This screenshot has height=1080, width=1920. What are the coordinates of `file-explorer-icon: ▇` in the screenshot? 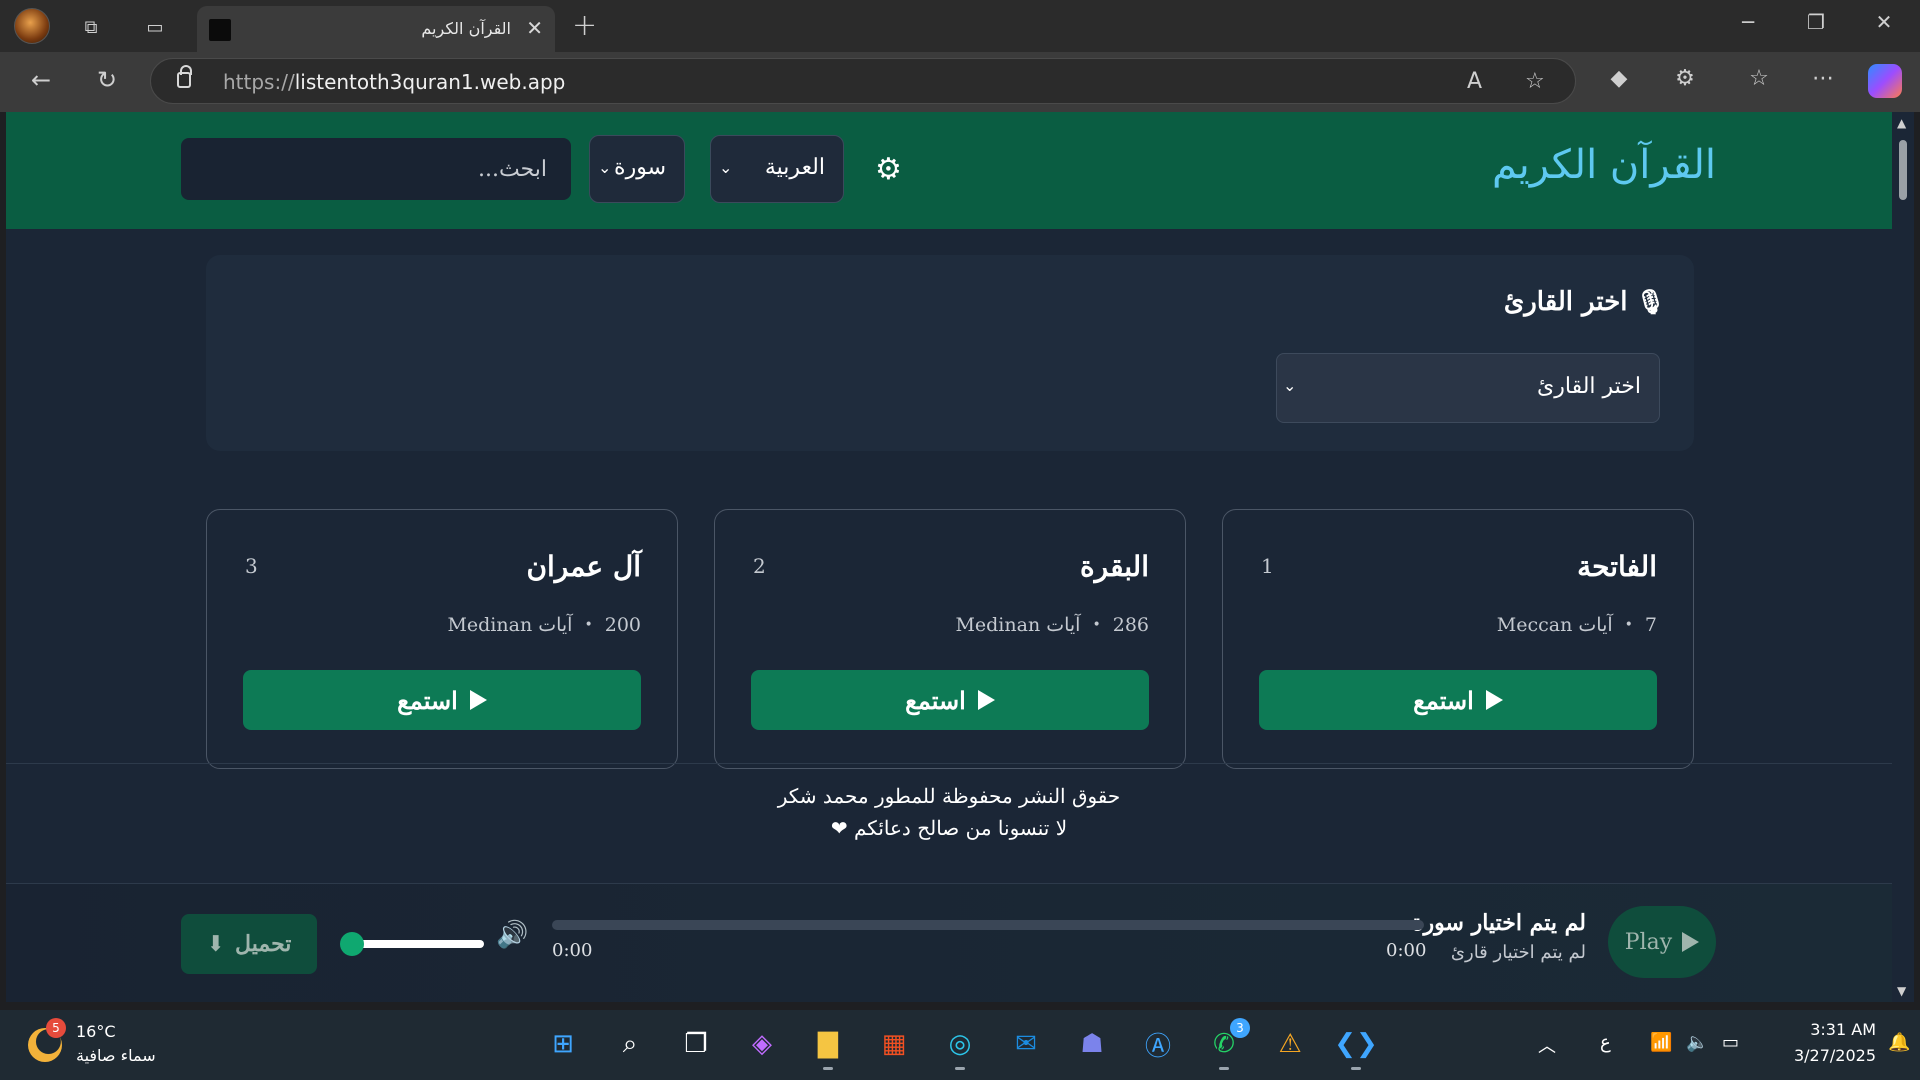 It's located at (828, 1047).